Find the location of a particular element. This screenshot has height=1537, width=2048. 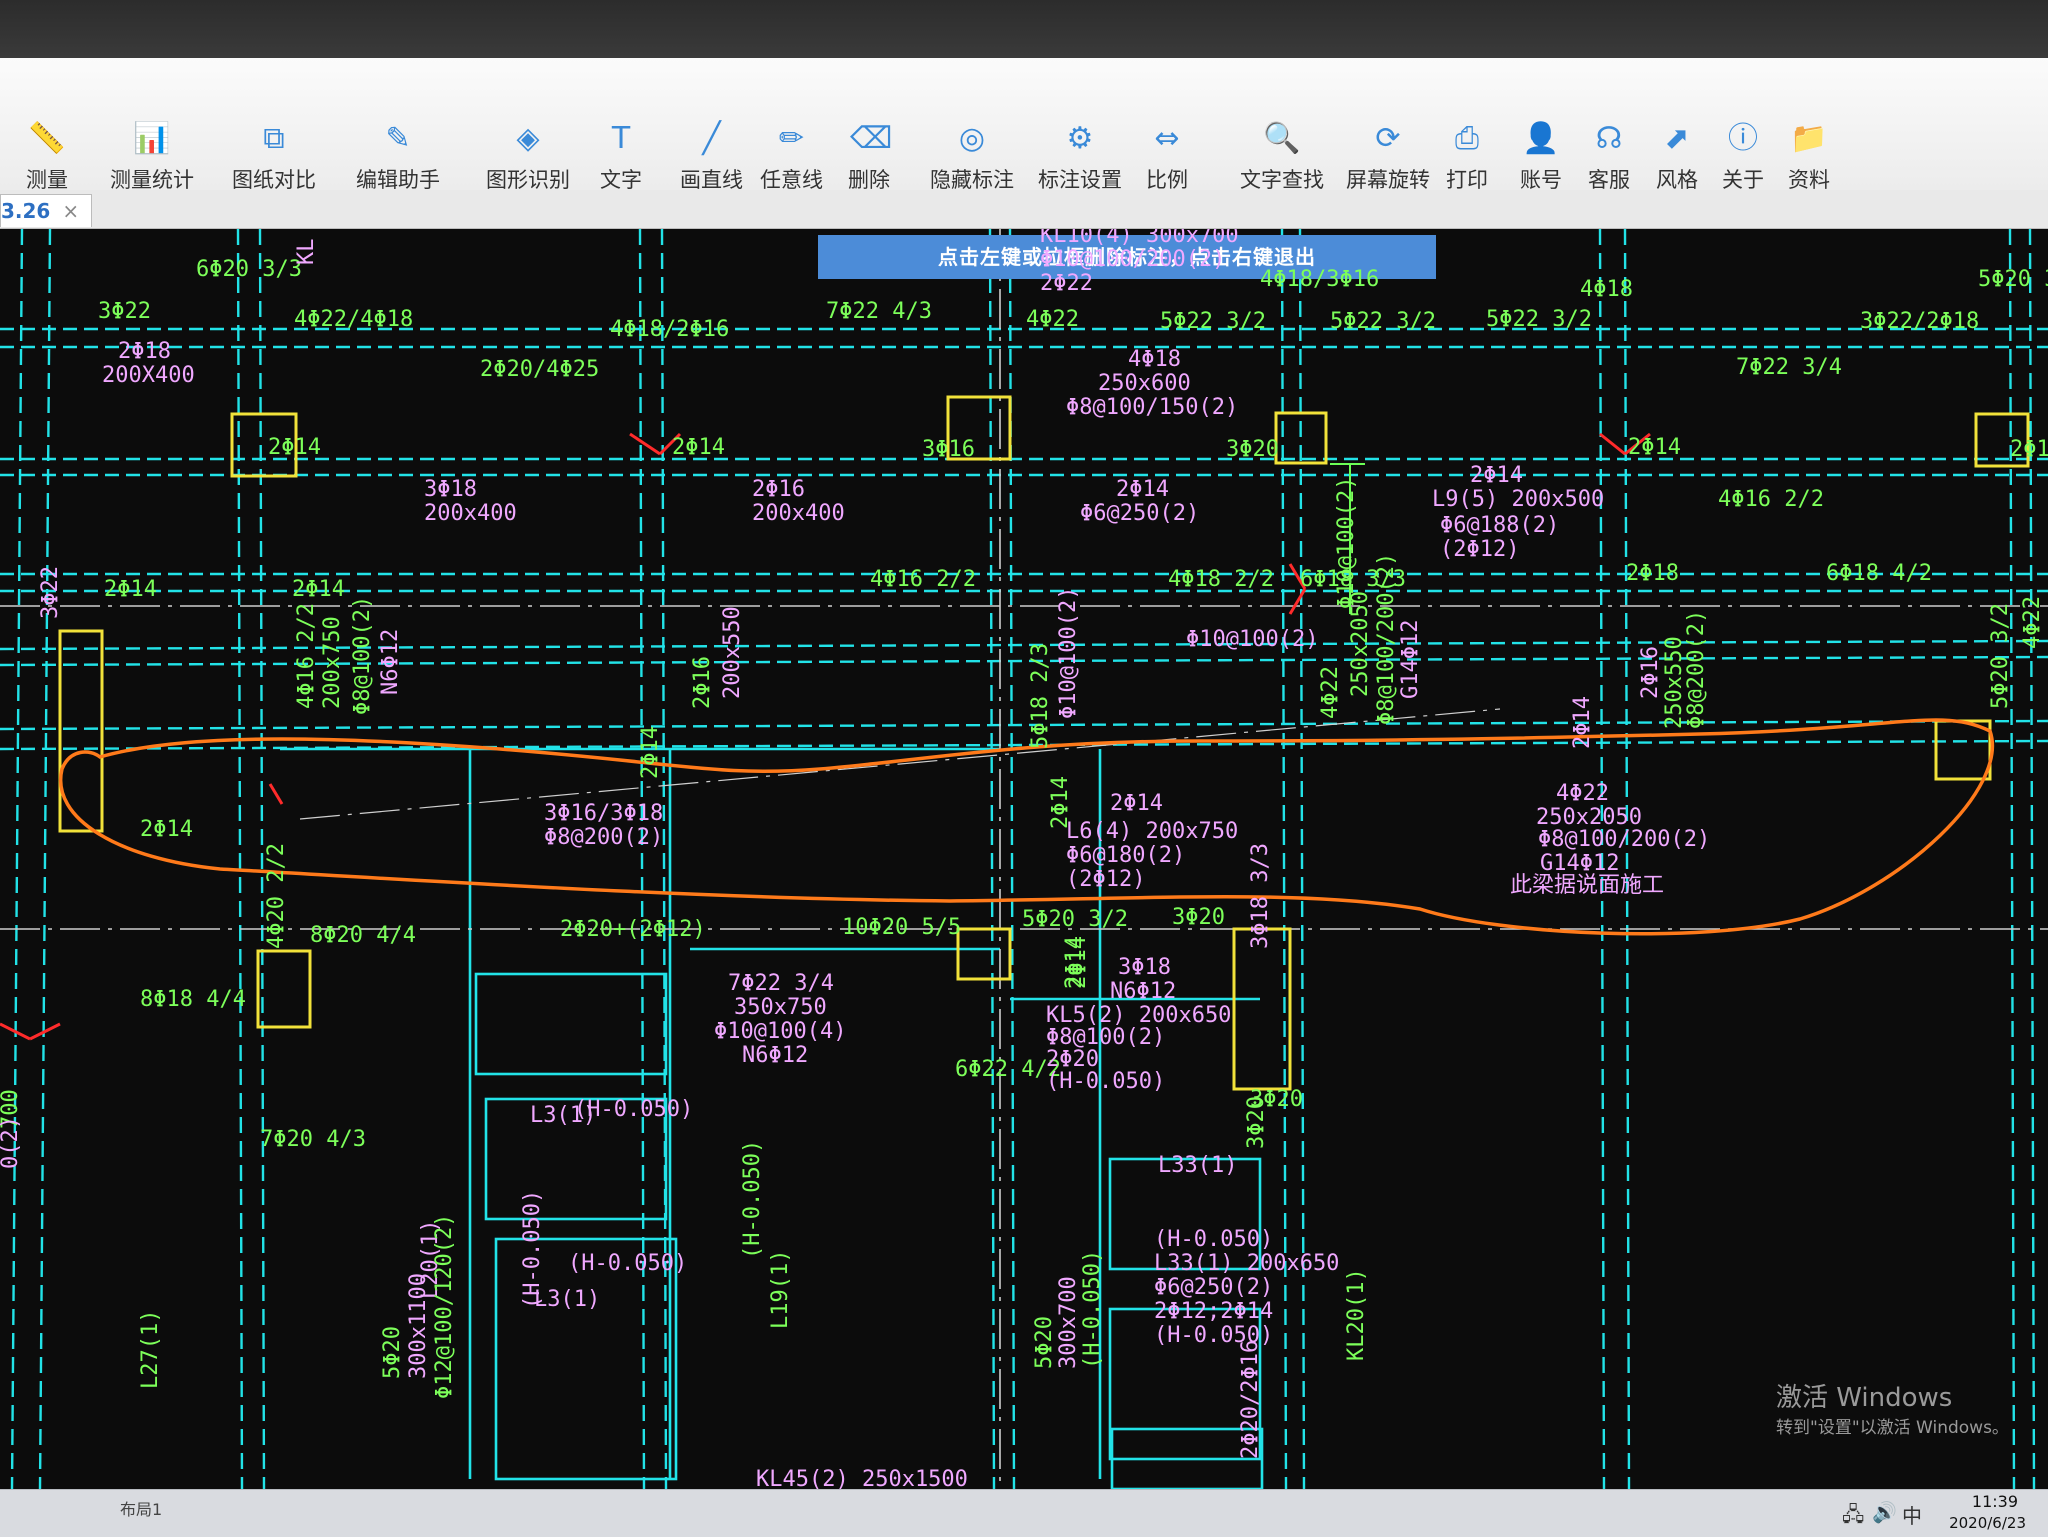

toolbar-button-18: ⓘ 关于 is located at coordinates (1743, 156).